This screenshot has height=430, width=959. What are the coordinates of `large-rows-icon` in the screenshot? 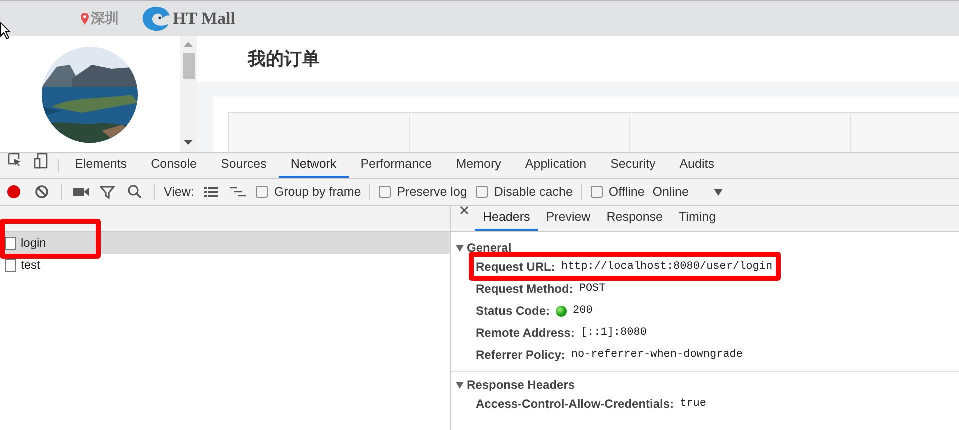 It's located at (211, 192).